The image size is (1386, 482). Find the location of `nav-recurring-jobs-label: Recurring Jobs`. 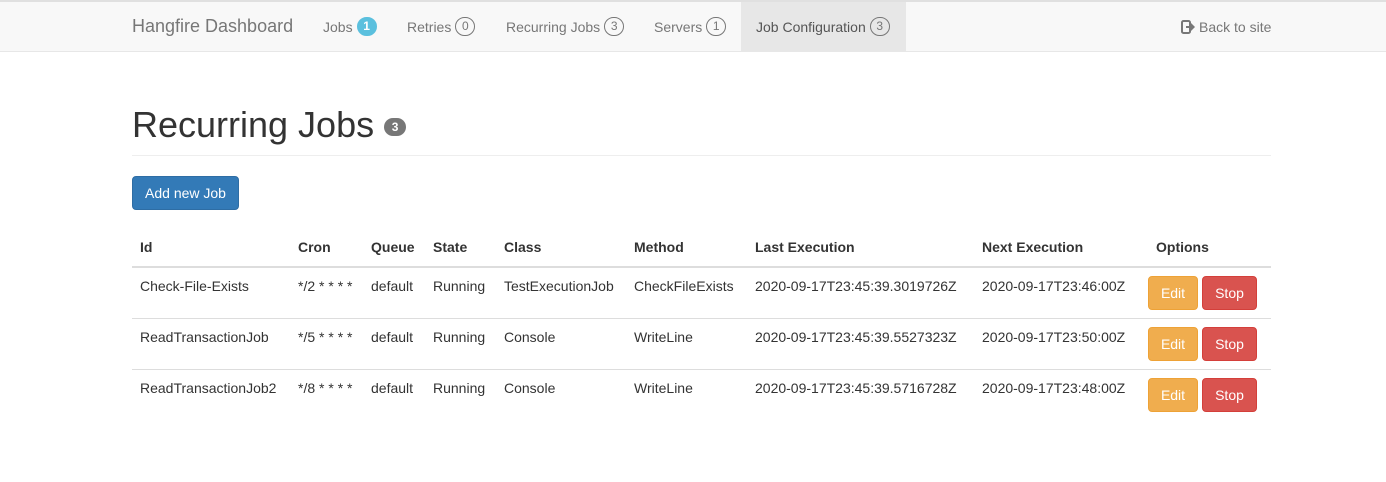

nav-recurring-jobs-label: Recurring Jobs is located at coordinates (553, 26).